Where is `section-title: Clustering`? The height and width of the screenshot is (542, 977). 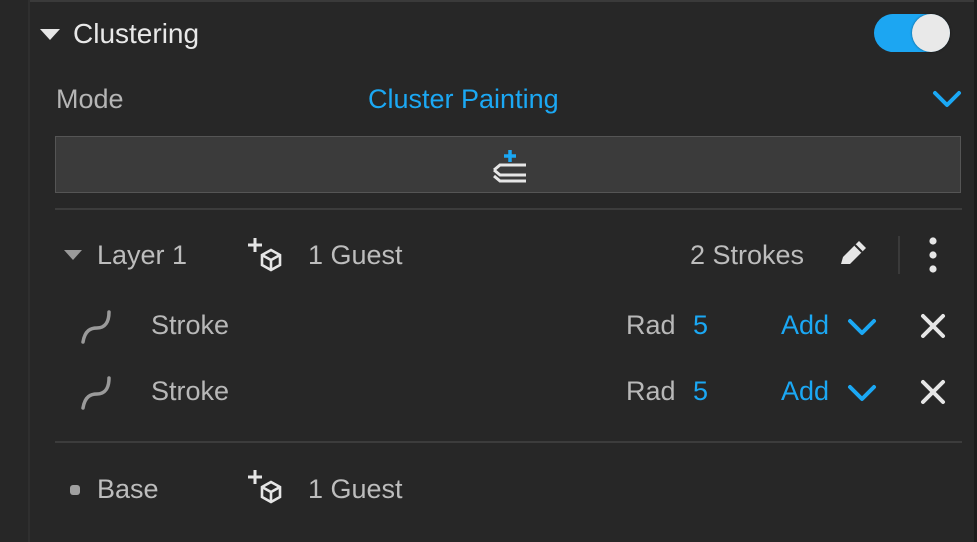
section-title: Clustering is located at coordinates (136, 33).